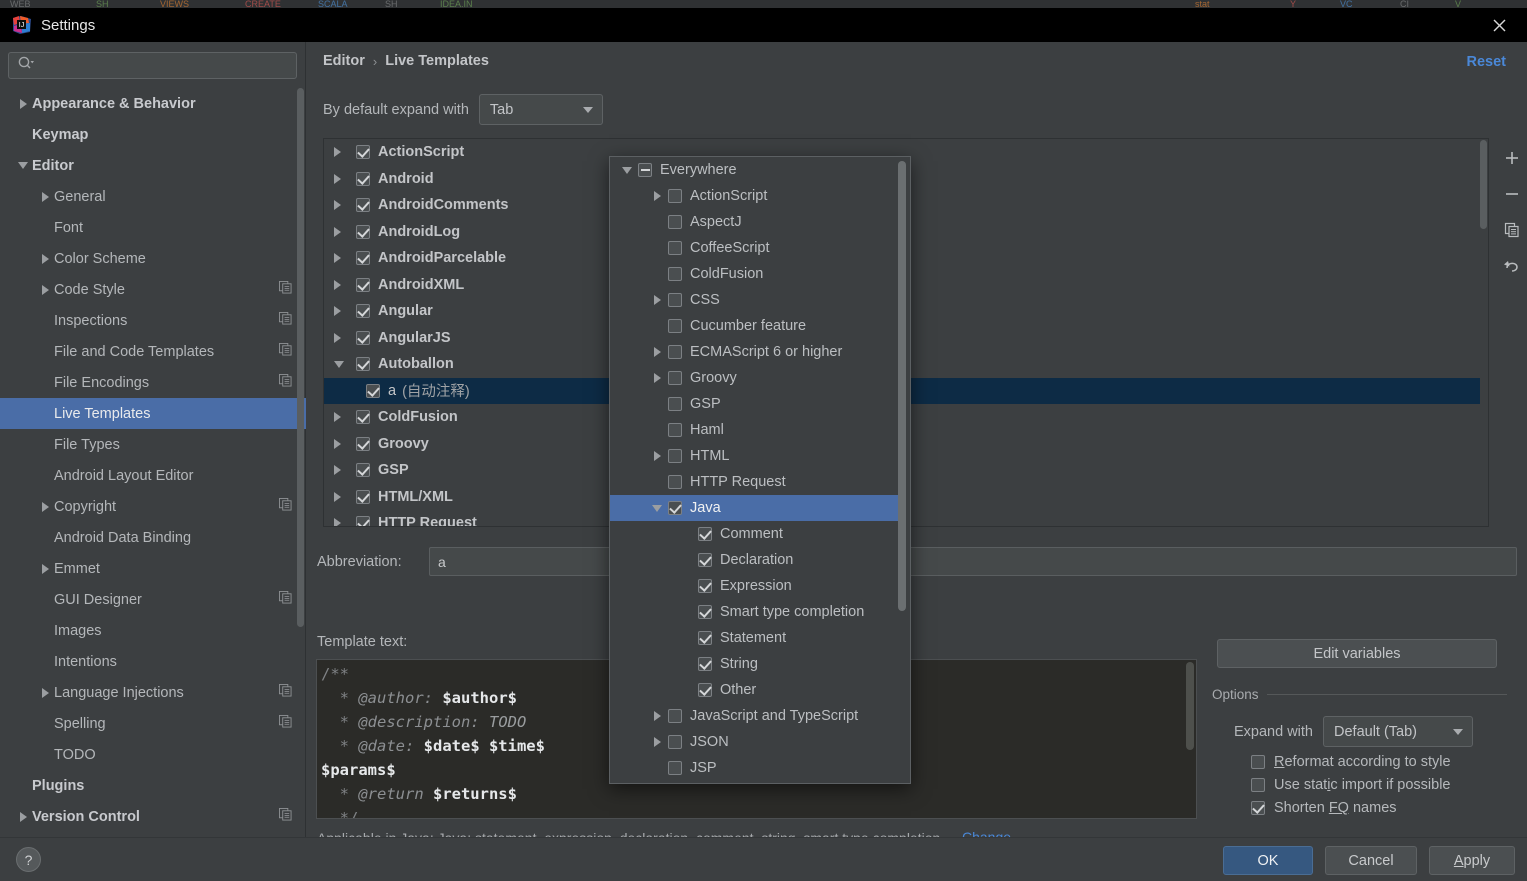 The height and width of the screenshot is (881, 1527). Describe the element at coordinates (1512, 266) in the screenshot. I see `undo-icon` at that location.